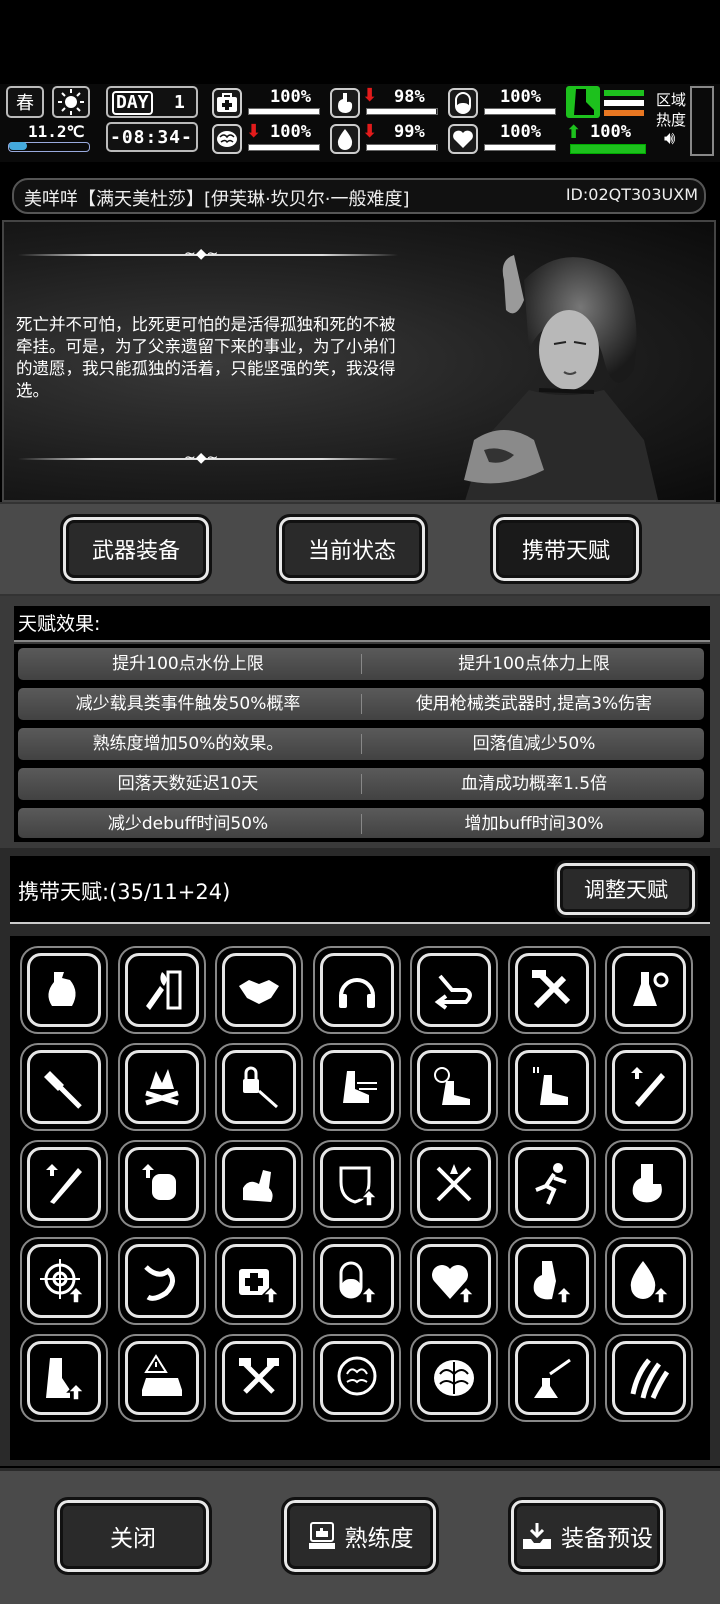 The width and height of the screenshot is (720, 1604). What do you see at coordinates (188, 824) in the screenshot?
I see `effect-item: 减少debuff时间50%` at bounding box center [188, 824].